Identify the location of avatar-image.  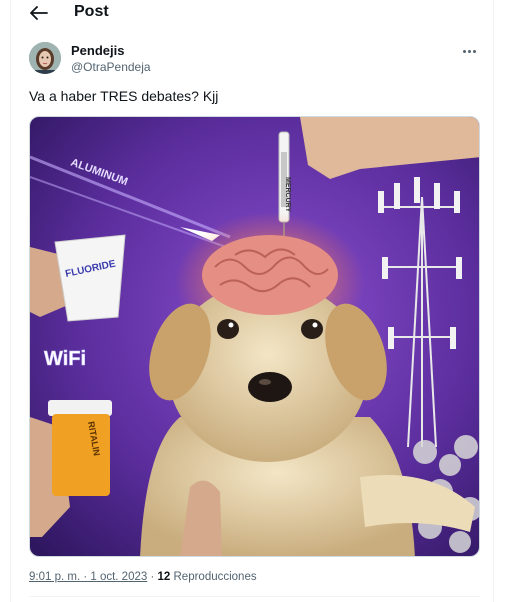
(45, 58).